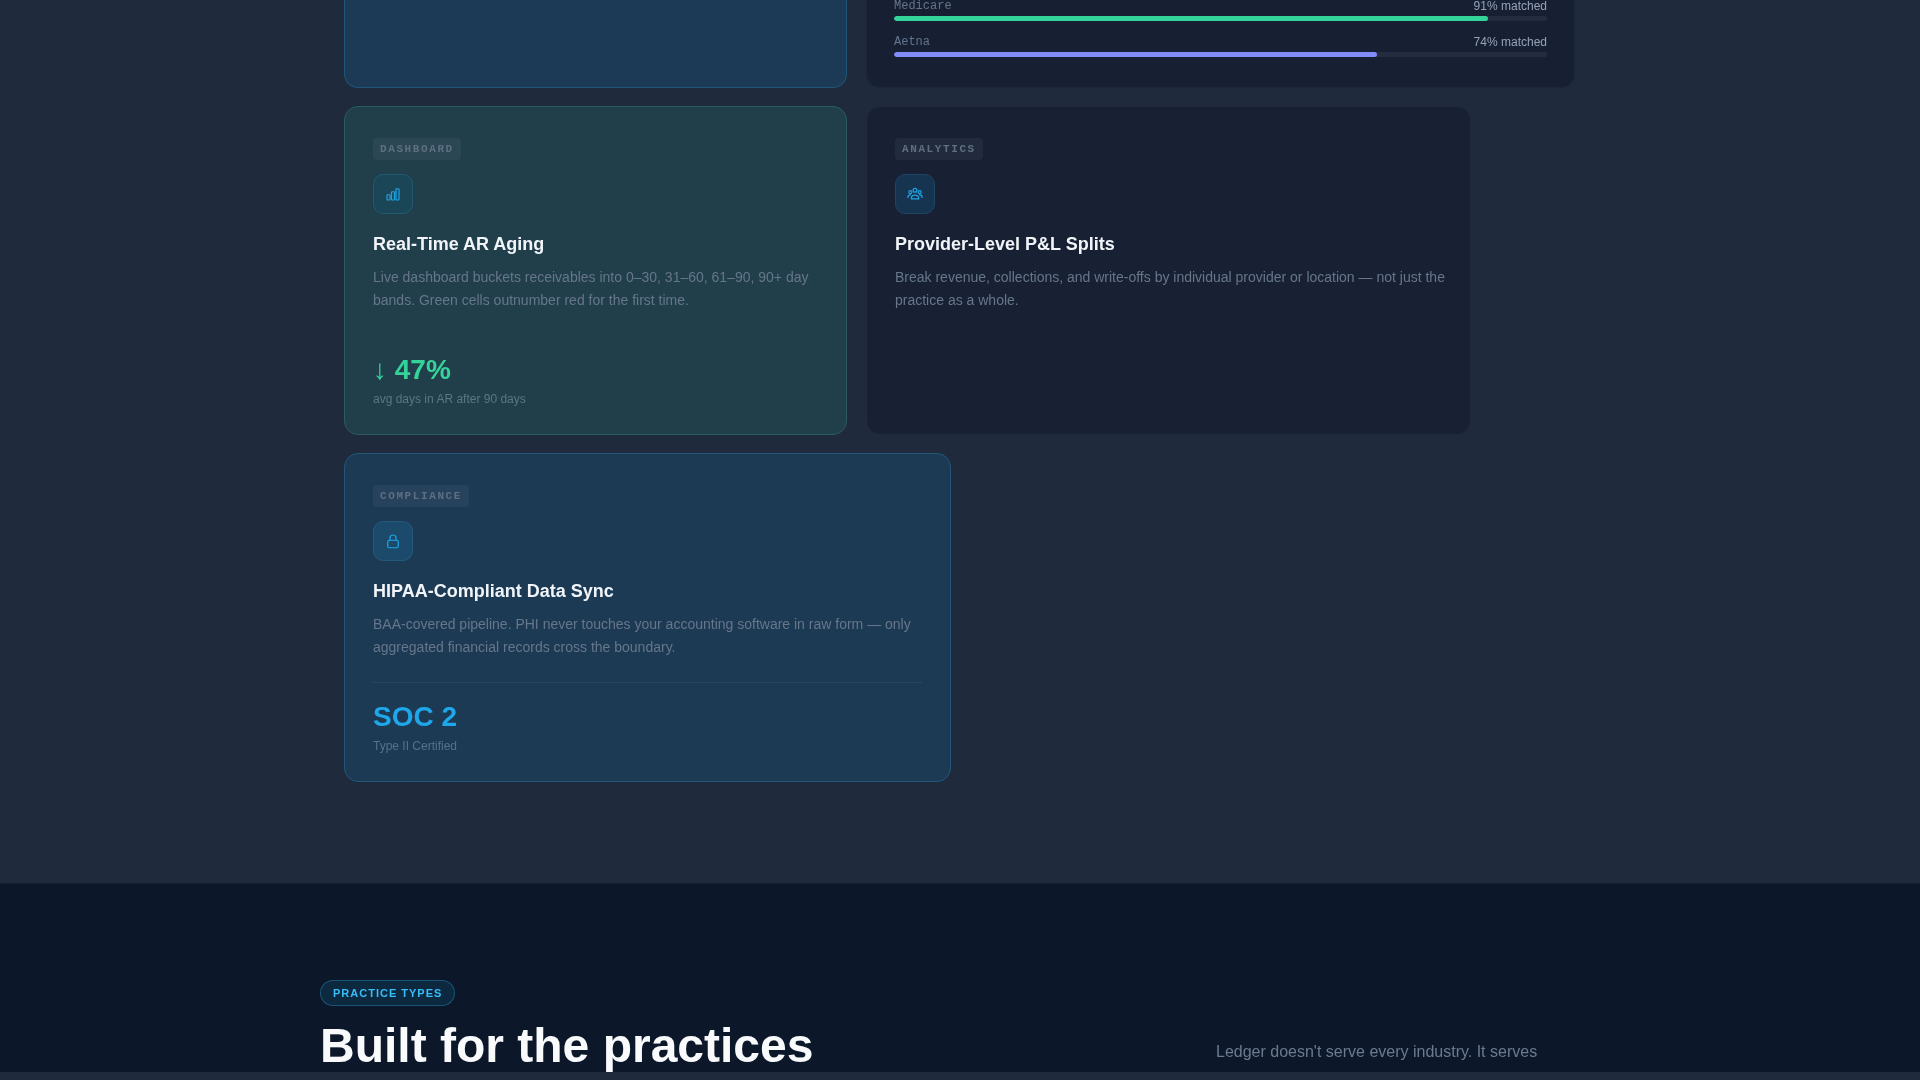 The width and height of the screenshot is (1920, 1080). What do you see at coordinates (388, 992) in the screenshot?
I see `section-tag: PRACTICE TYPES` at bounding box center [388, 992].